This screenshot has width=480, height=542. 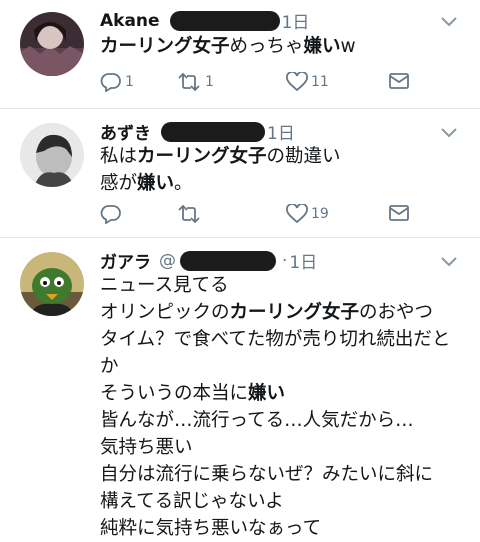 What do you see at coordinates (211, 528) in the screenshot?
I see `text-segment: 純粋に気持ち悪いなぁって` at bounding box center [211, 528].